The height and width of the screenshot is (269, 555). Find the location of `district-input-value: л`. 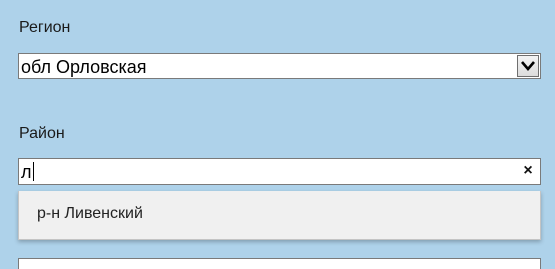

district-input-value: л is located at coordinates (26, 172).